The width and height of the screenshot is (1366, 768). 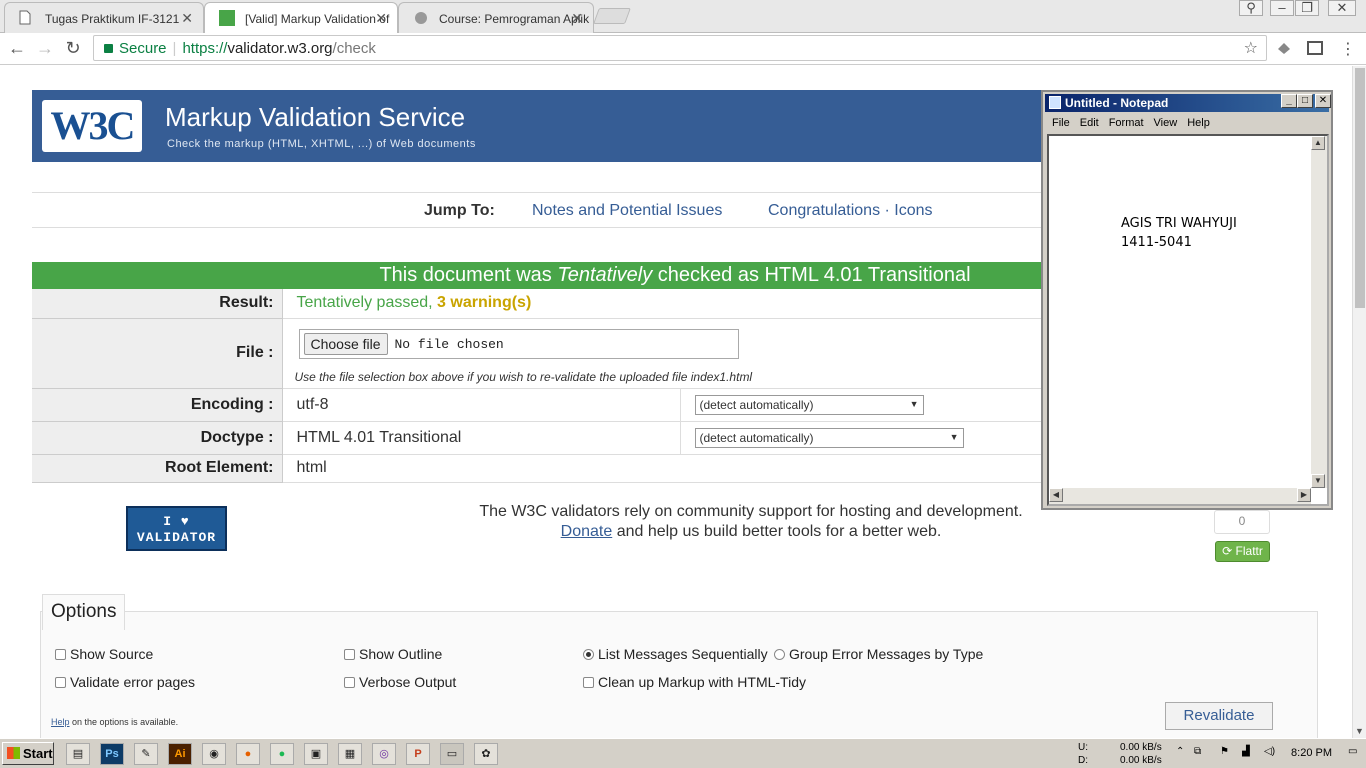 I want to click on divider, so click(x=537, y=192).